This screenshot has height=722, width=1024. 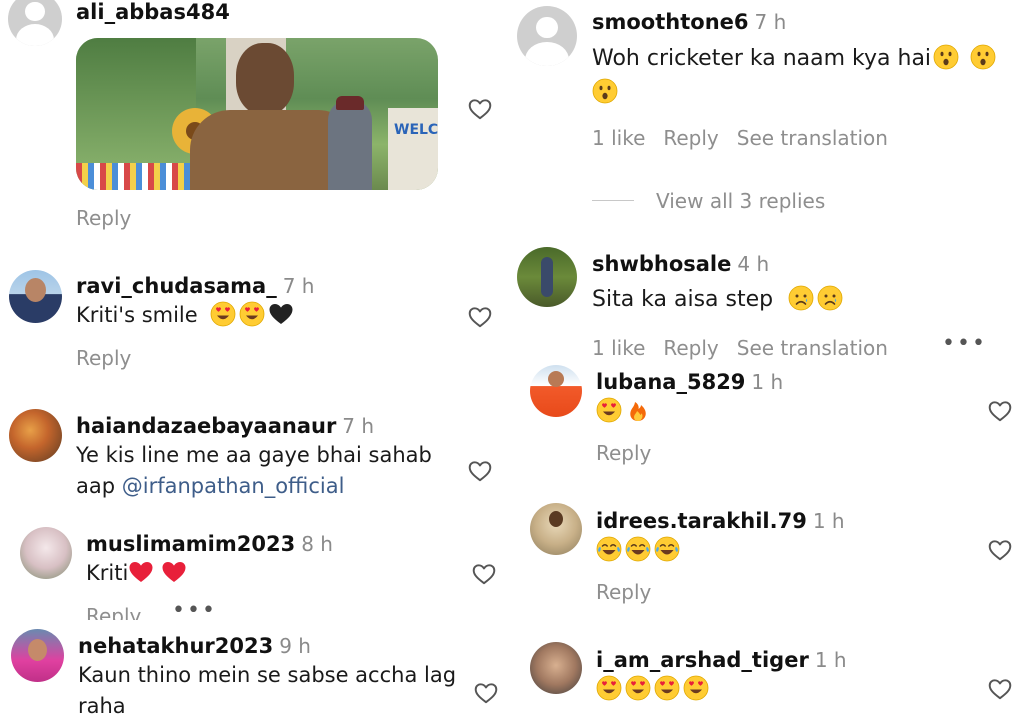 I want to click on comment-text: Kriti, so click(x=138, y=573).